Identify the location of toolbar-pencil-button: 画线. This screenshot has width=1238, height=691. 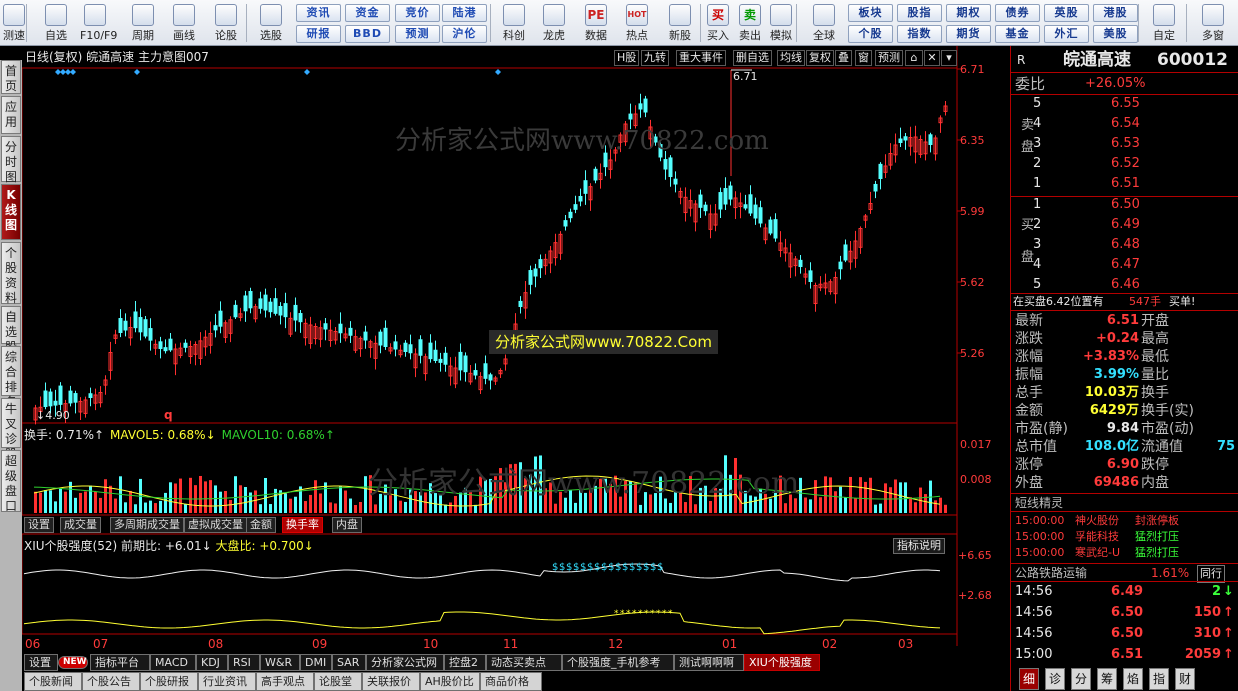
(184, 23).